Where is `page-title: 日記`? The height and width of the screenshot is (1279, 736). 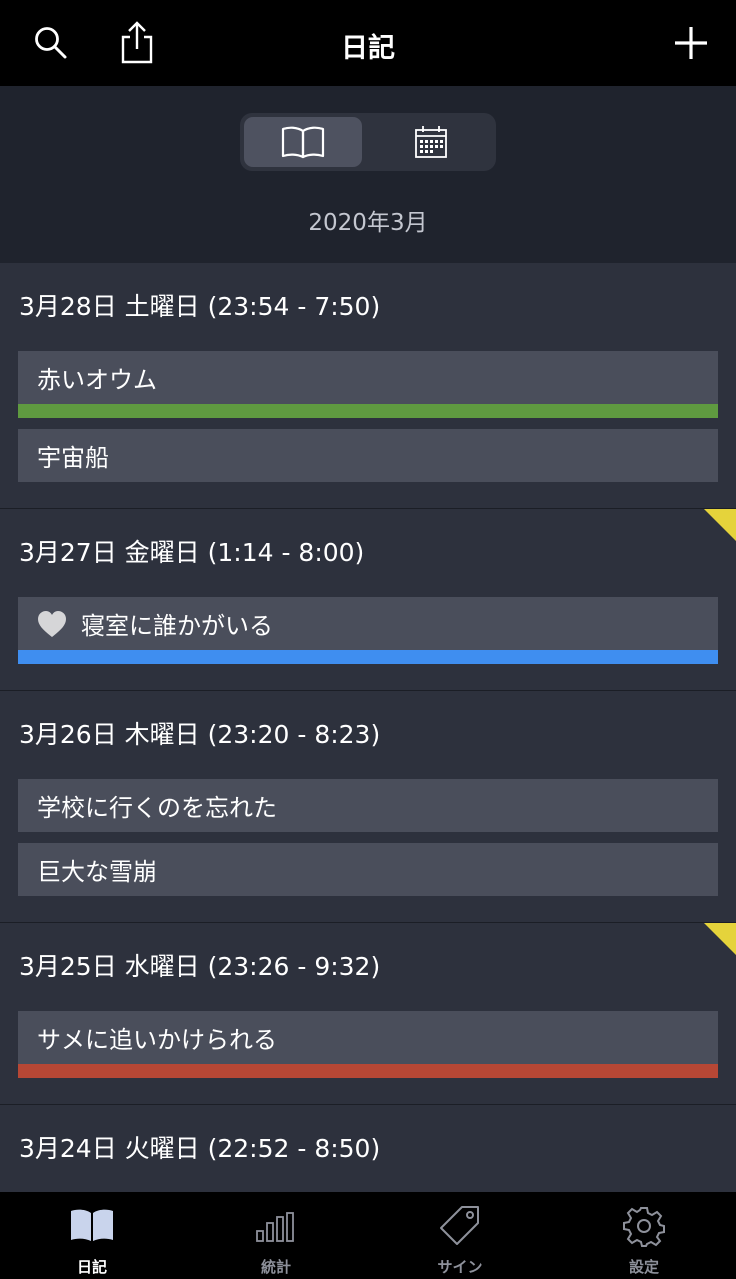 page-title: 日記 is located at coordinates (368, 48).